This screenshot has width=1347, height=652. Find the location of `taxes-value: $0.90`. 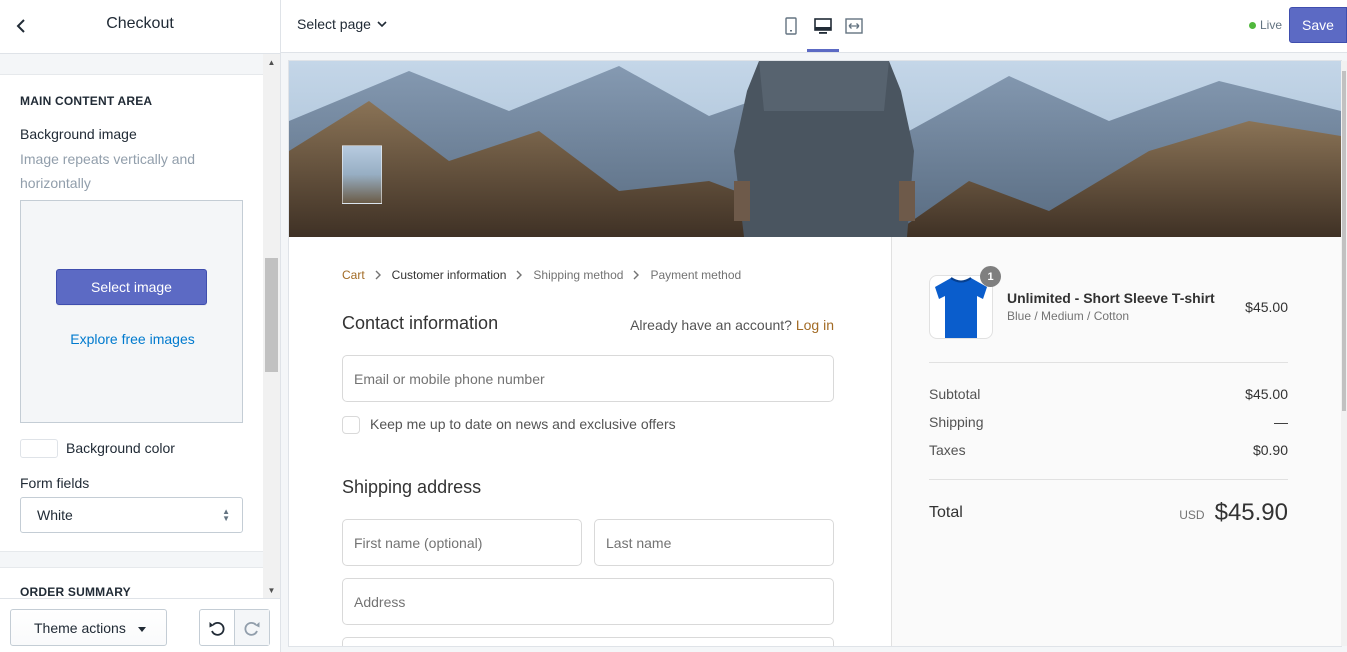

taxes-value: $0.90 is located at coordinates (1270, 450).